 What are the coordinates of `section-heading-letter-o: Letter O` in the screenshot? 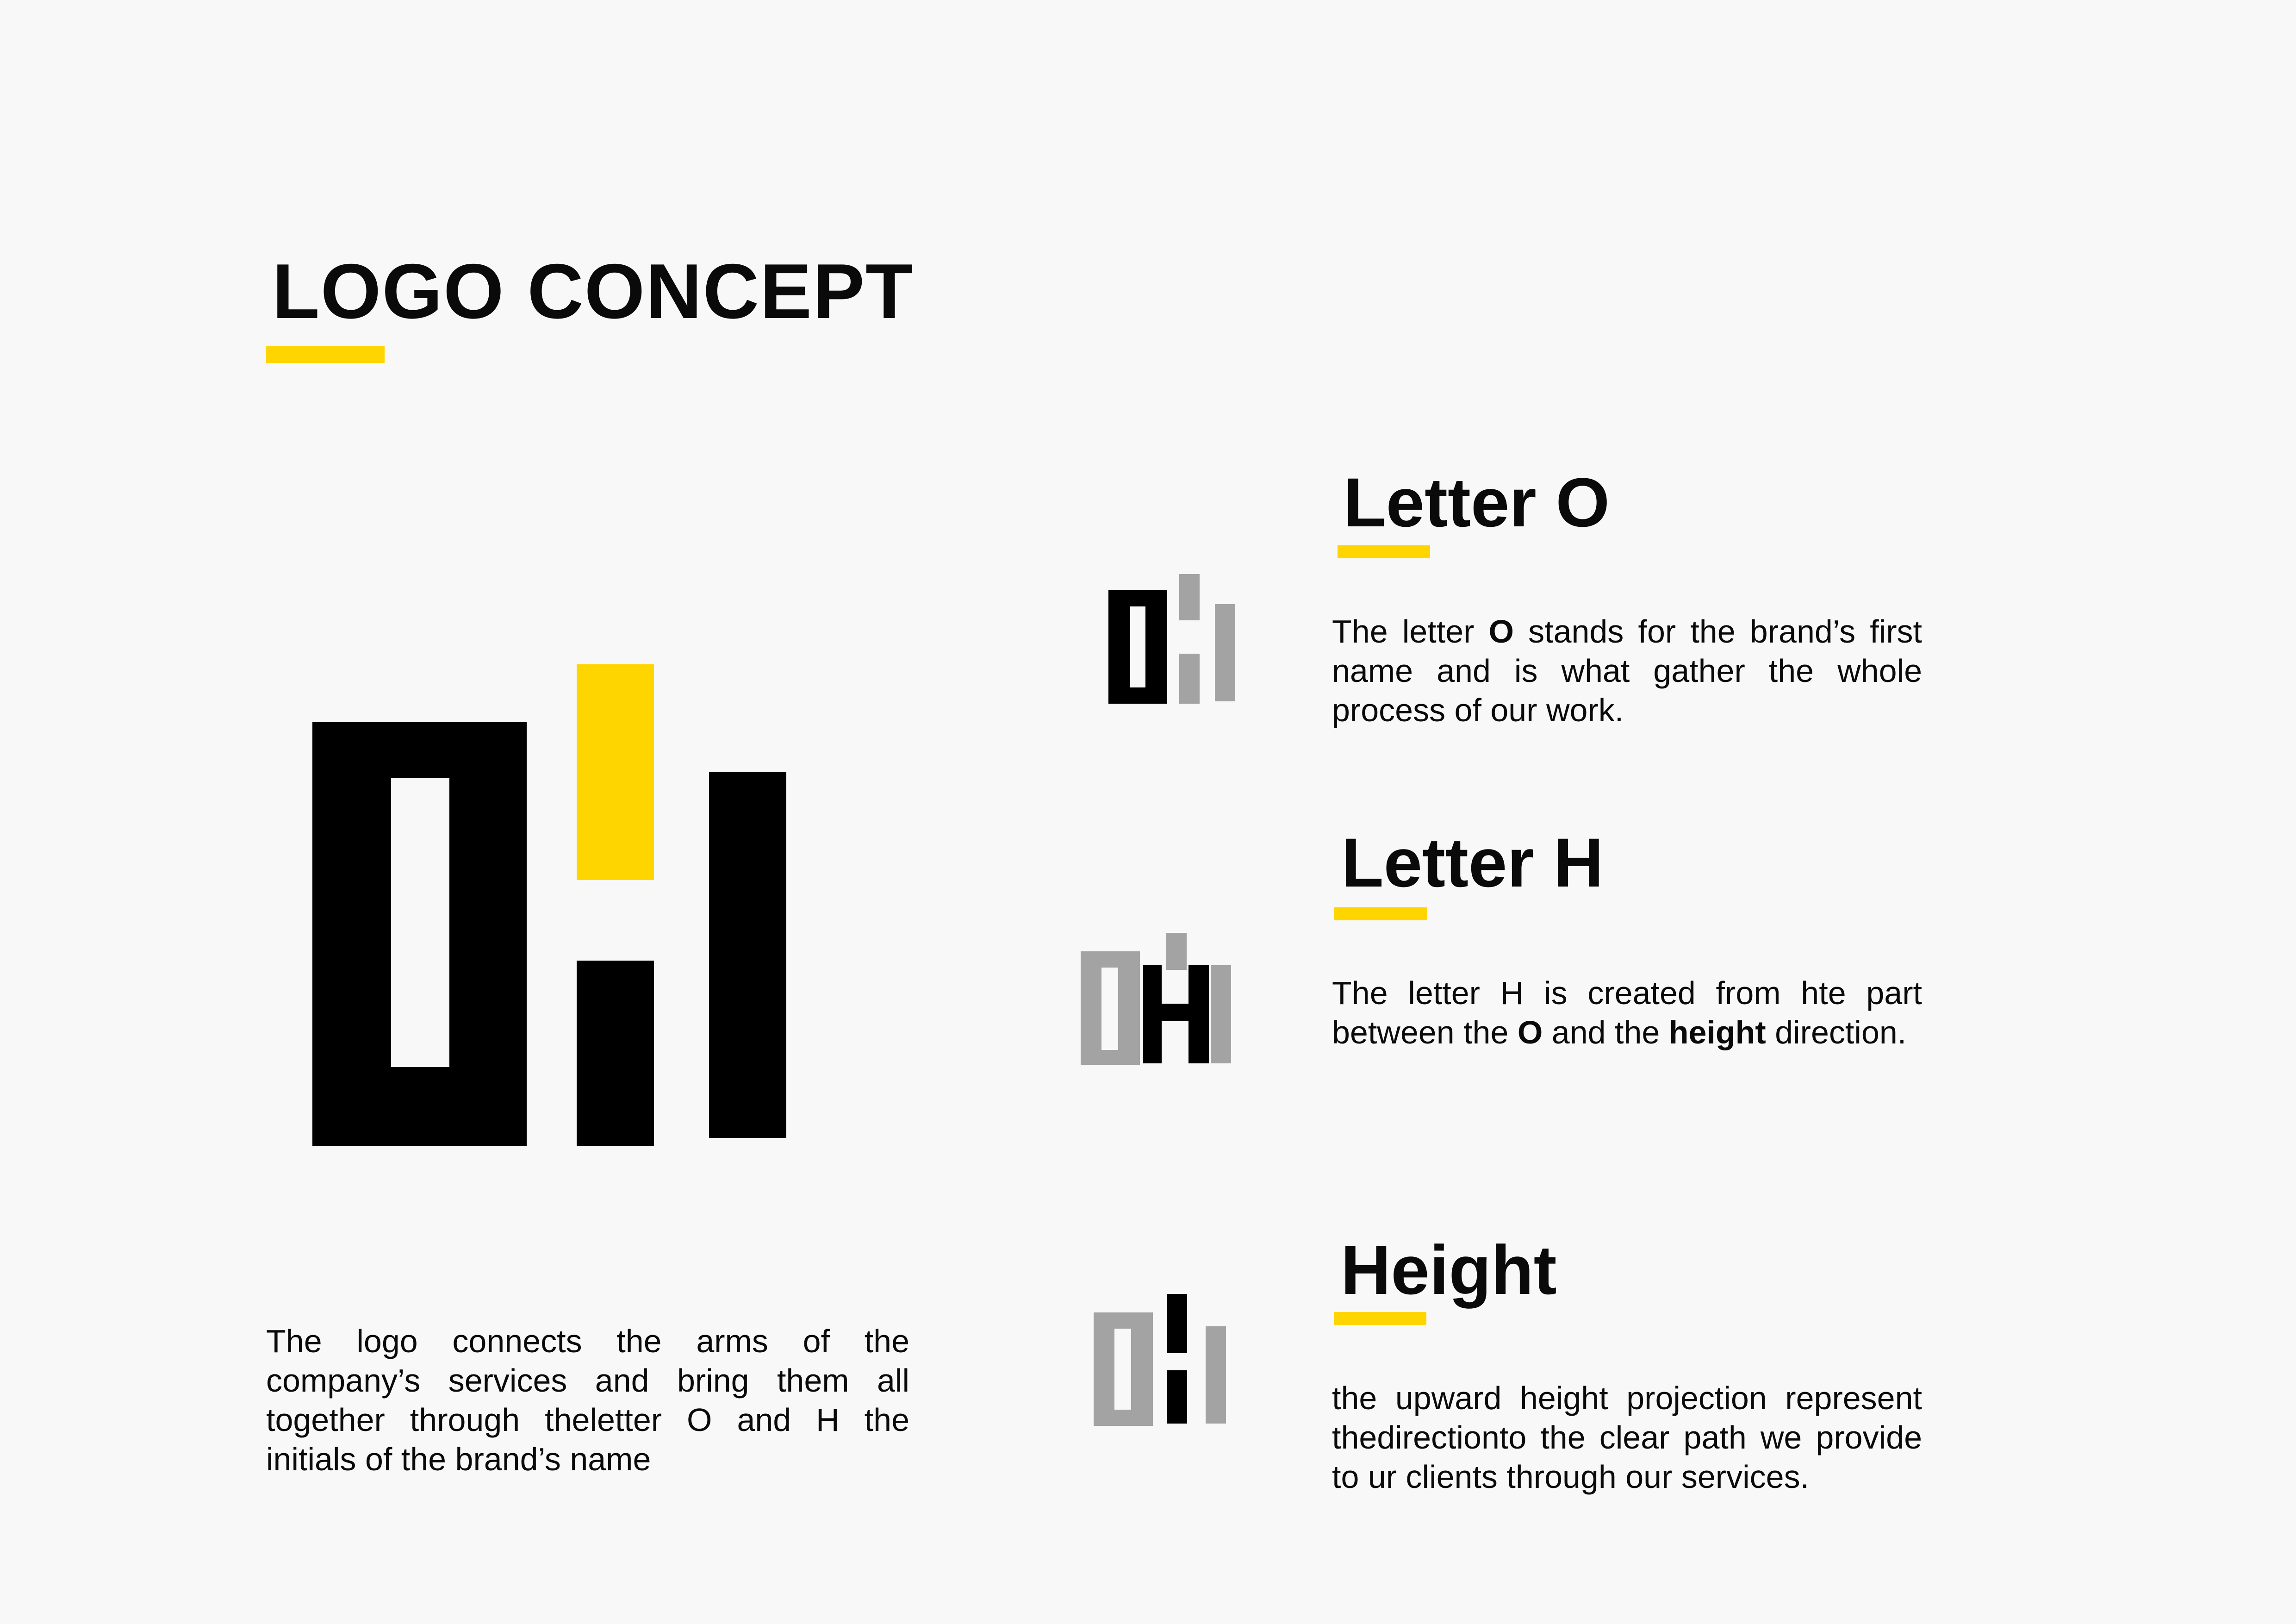 It's located at (1477, 502).